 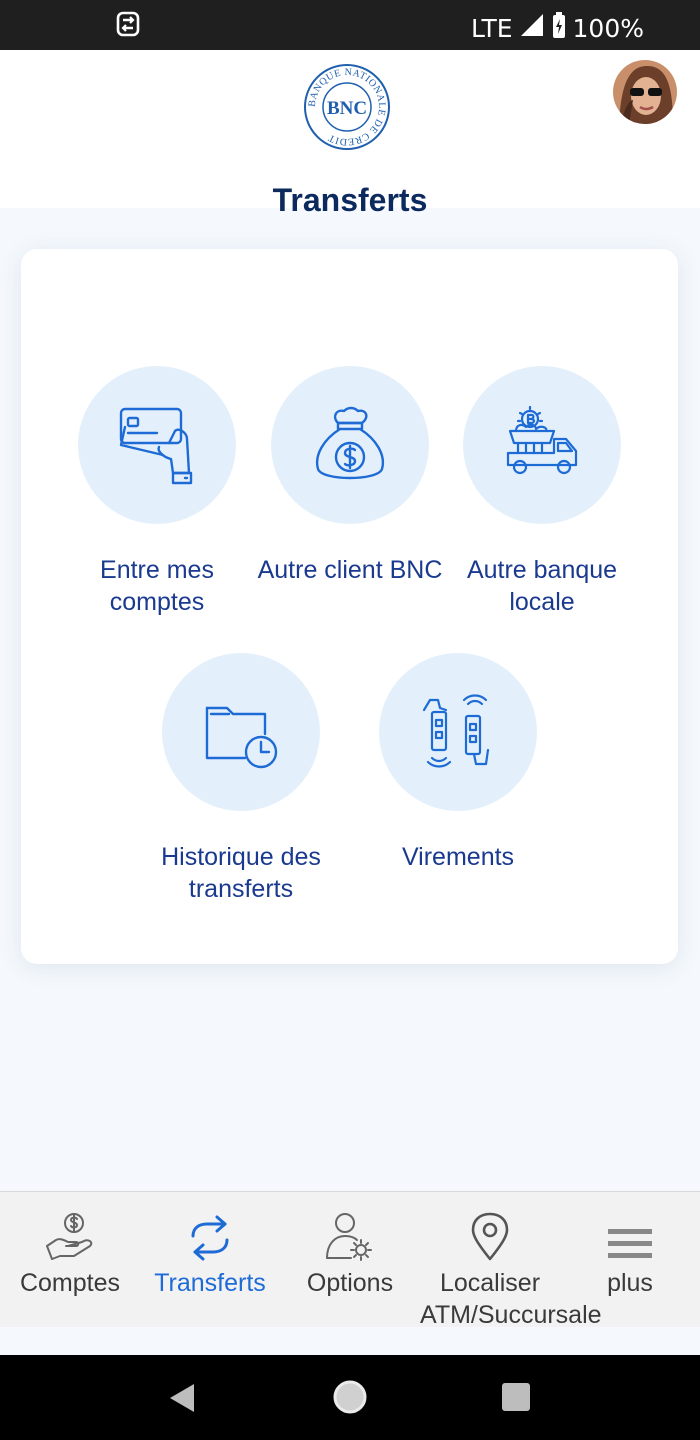 I want to click on nav-comptes: Comptes, so click(x=70, y=1245).